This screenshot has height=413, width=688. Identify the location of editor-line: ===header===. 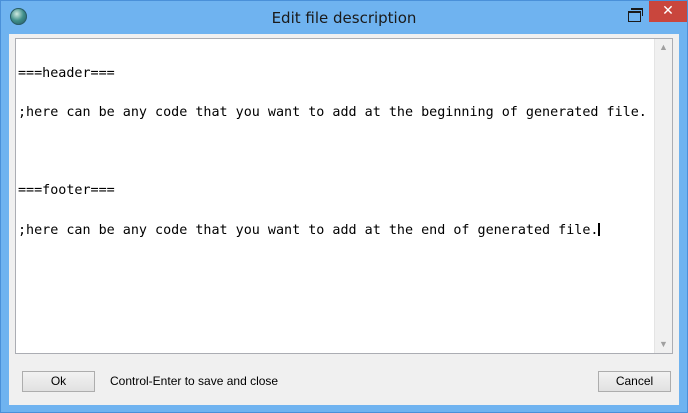
(66, 73).